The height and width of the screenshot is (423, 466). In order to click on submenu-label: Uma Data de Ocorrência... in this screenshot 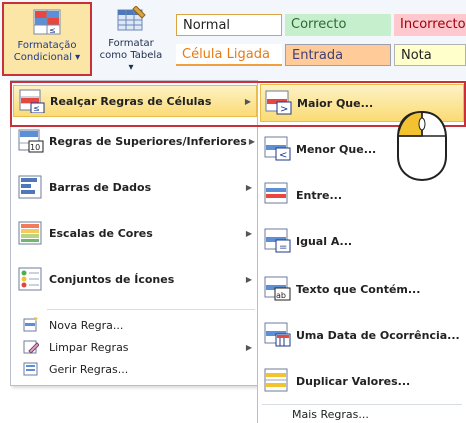, I will do `click(378, 335)`.